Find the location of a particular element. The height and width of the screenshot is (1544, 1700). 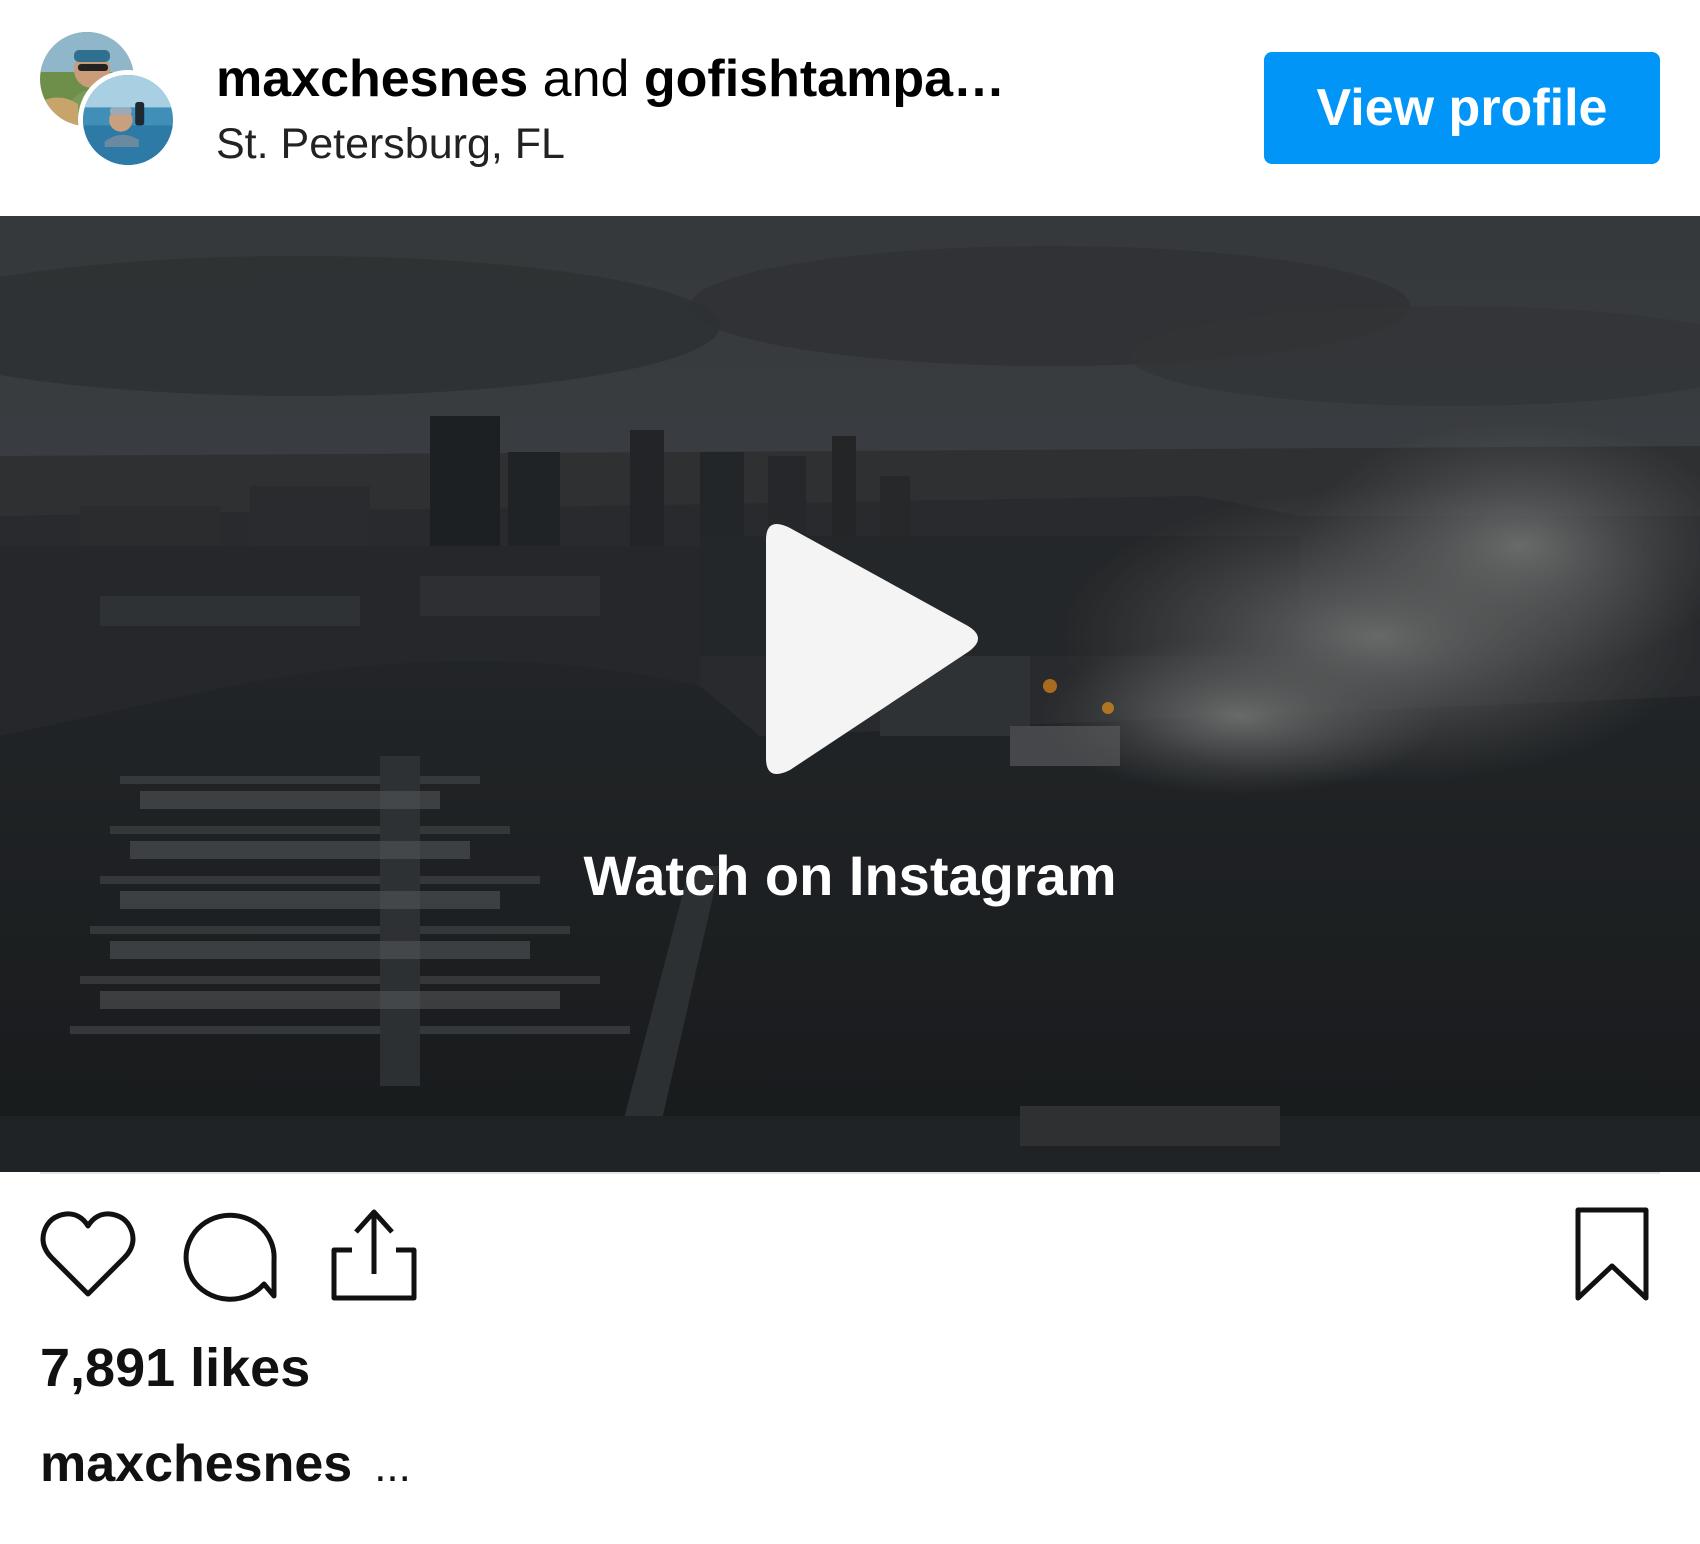

view-profile-button: View profile is located at coordinates (1462, 108).